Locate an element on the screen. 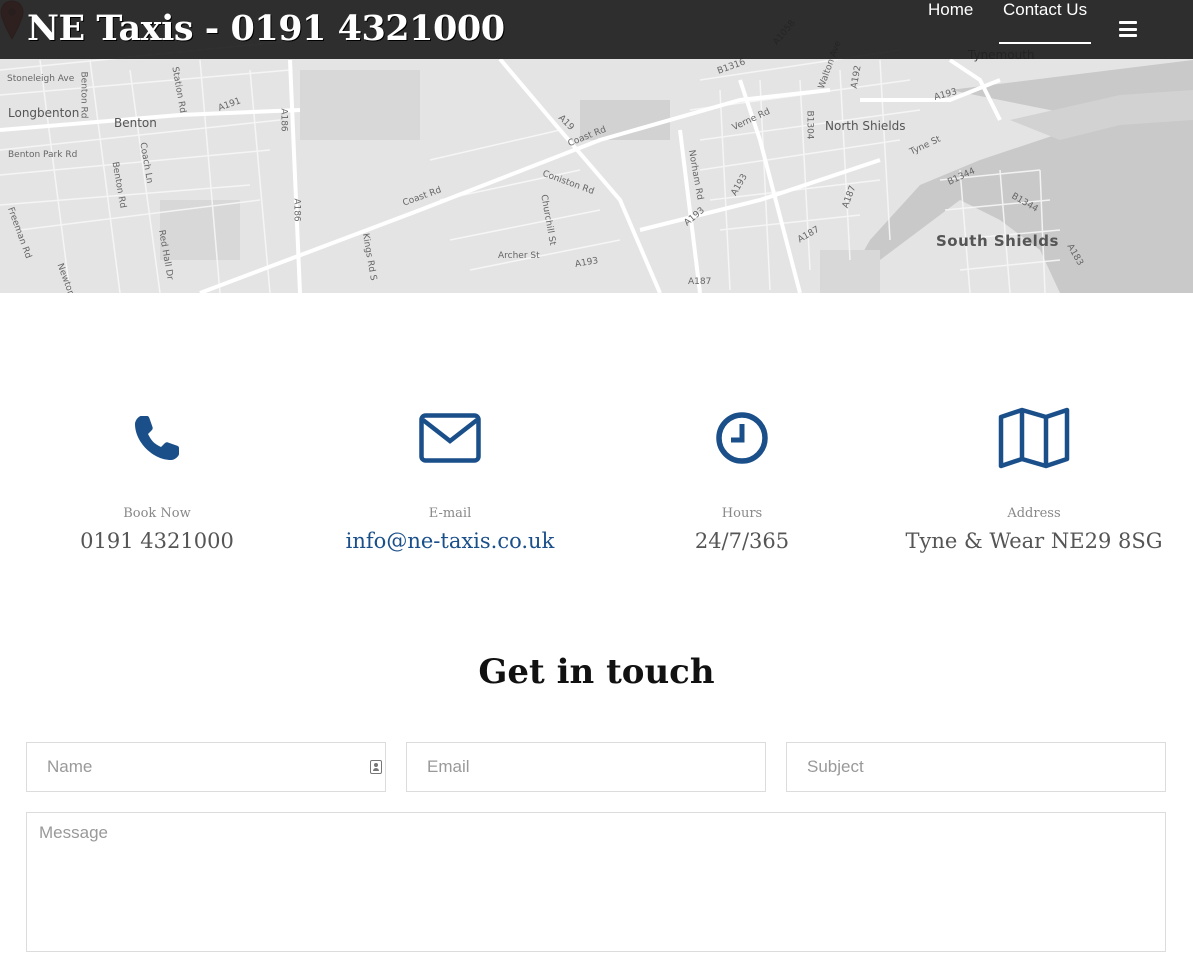  contact-heading: Get in touch is located at coordinates (596, 672).